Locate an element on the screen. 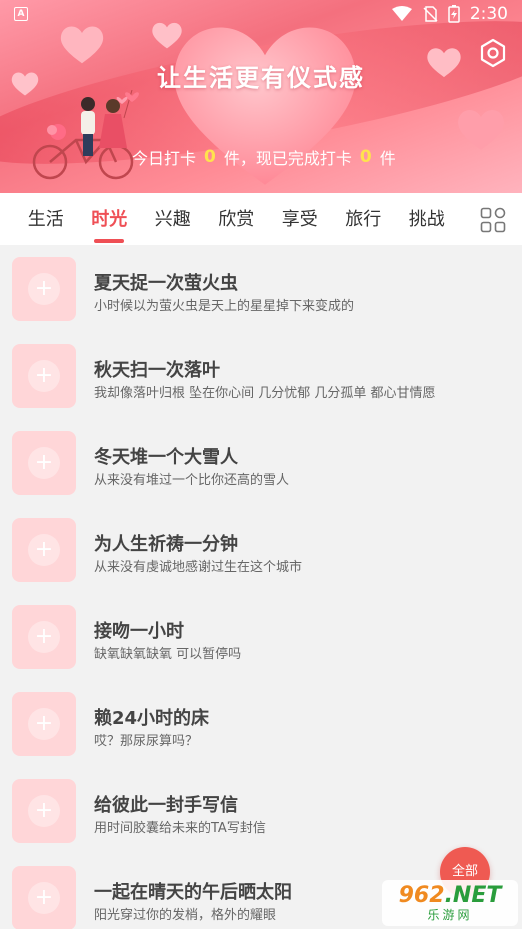 The image size is (522, 929). list-item: + 冬天堆一个大雪人 从来没有堆过一个比你还高的雪人 is located at coordinates (261, 462).